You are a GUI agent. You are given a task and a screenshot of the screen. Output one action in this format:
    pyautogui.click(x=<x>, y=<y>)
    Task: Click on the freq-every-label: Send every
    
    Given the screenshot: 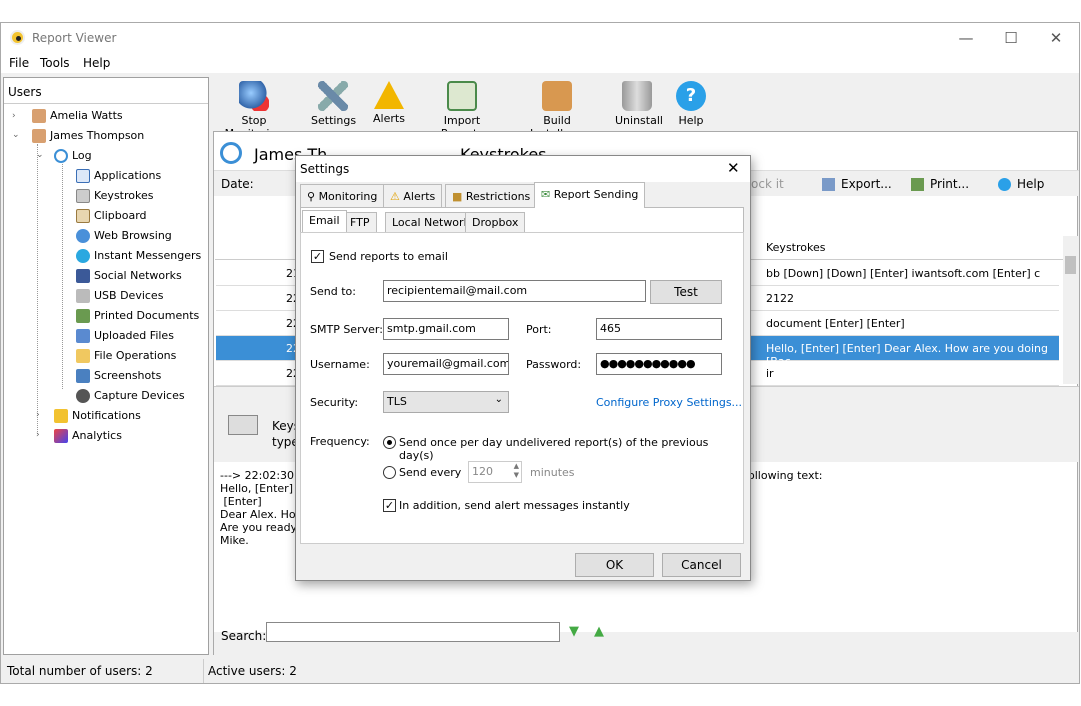 What is the action you would take?
    pyautogui.click(x=430, y=472)
    